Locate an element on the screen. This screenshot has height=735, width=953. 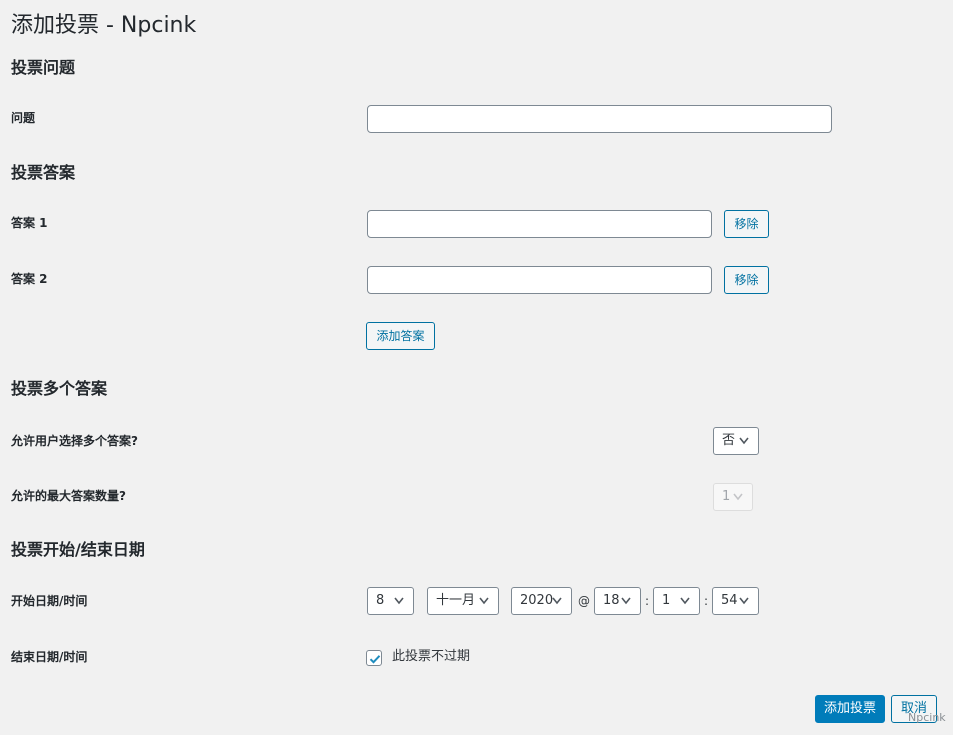
start-minute-value: 1 is located at coordinates (666, 600).